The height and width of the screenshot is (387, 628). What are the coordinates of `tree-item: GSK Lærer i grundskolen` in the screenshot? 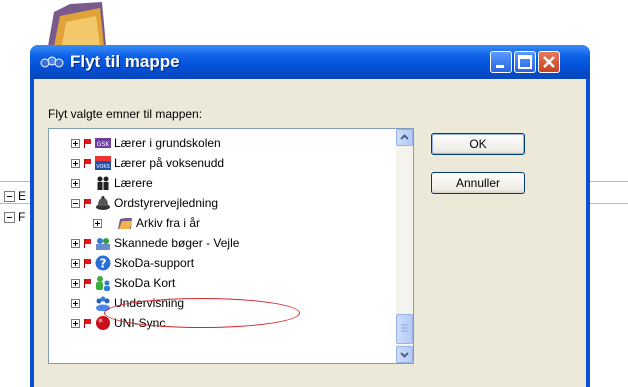 It's located at (146, 143).